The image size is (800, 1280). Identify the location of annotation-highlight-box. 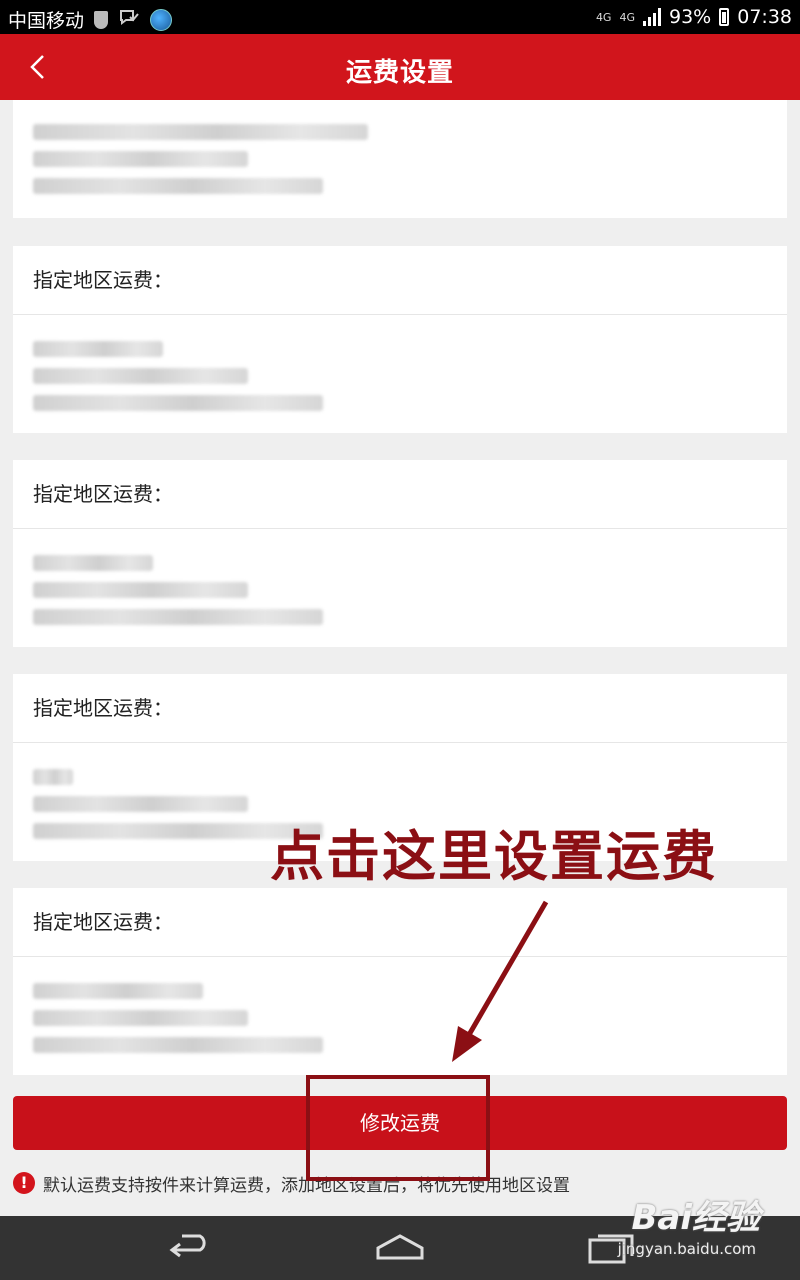
(398, 1128).